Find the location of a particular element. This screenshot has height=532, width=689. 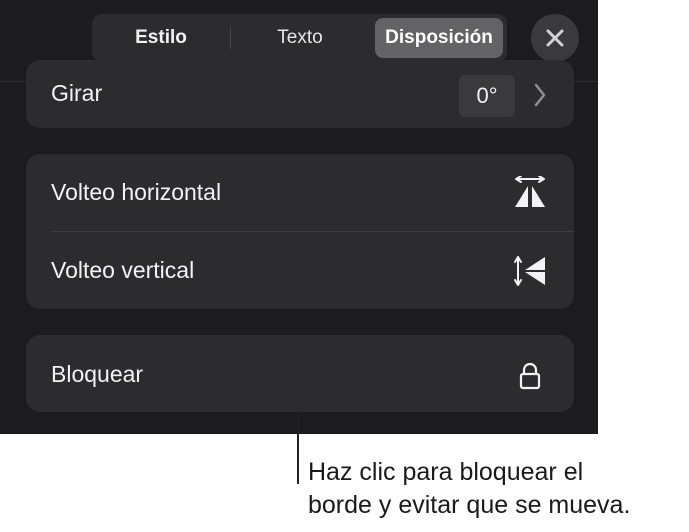

tab-disposicion: Disposición is located at coordinates (439, 38).